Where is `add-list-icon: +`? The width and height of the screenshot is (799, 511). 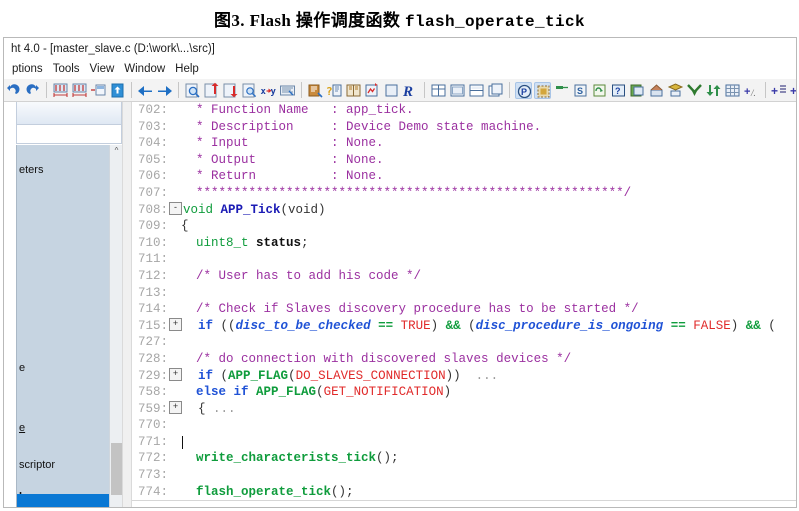 add-list-icon: + is located at coordinates (793, 90).